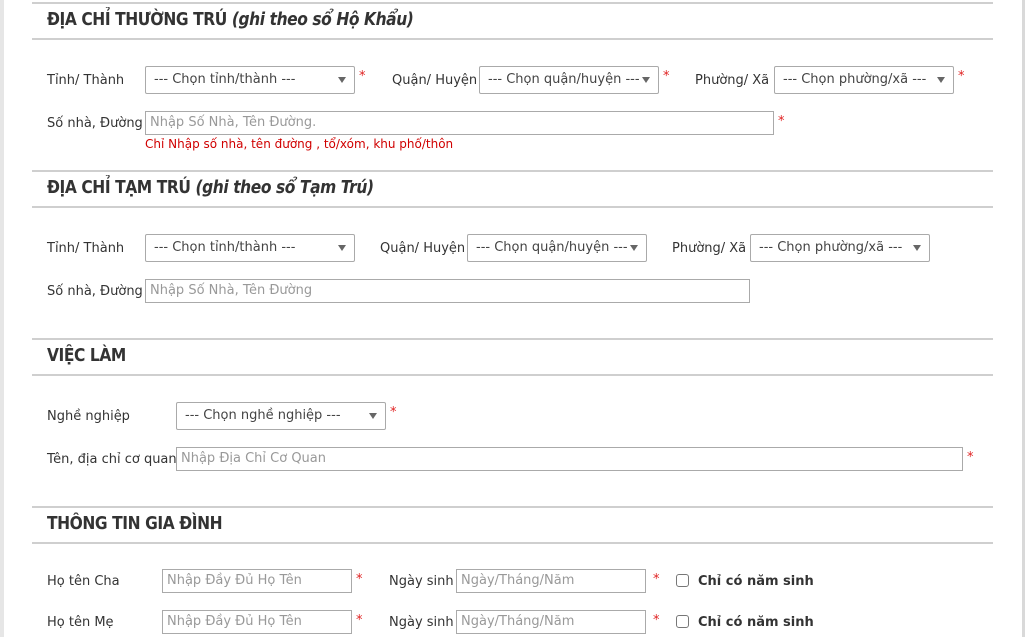 The height and width of the screenshot is (637, 1025). Describe the element at coordinates (435, 80) in the screenshot. I see `permanent-district-label: Quận/ Huyện` at that location.